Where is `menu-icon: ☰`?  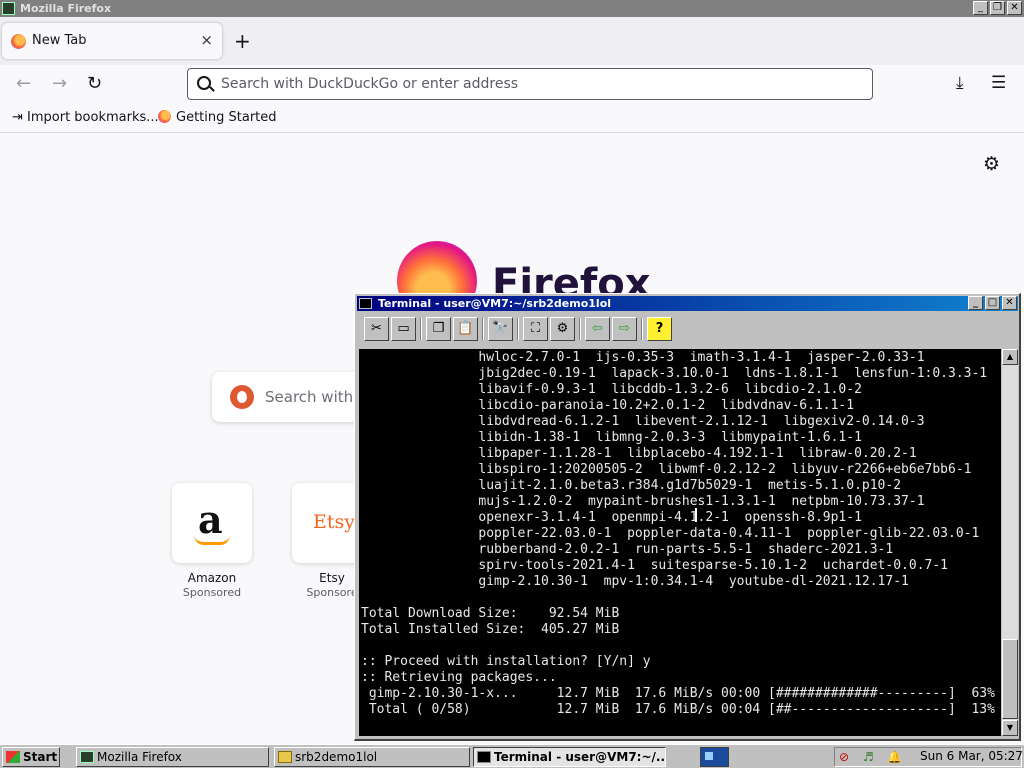
menu-icon: ☰ is located at coordinates (998, 83).